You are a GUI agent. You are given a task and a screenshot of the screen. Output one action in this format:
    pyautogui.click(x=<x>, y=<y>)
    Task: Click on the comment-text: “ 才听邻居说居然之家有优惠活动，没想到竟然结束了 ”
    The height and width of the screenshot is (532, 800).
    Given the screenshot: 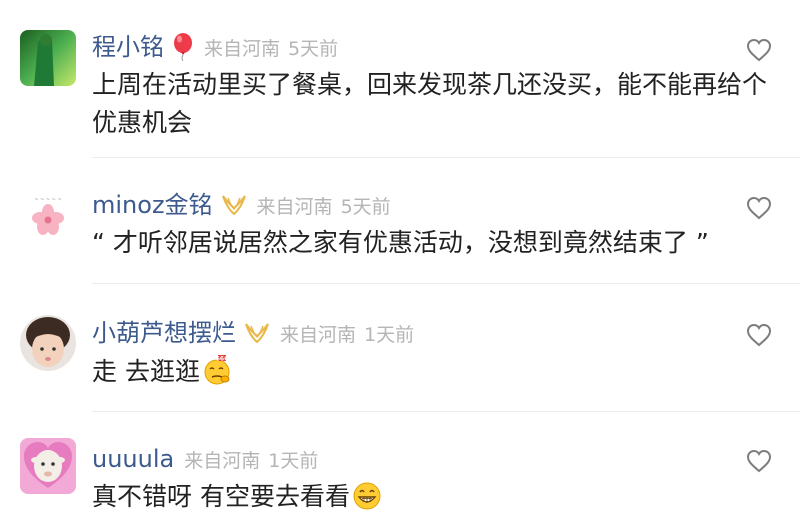 What is the action you would take?
    pyautogui.click(x=400, y=242)
    